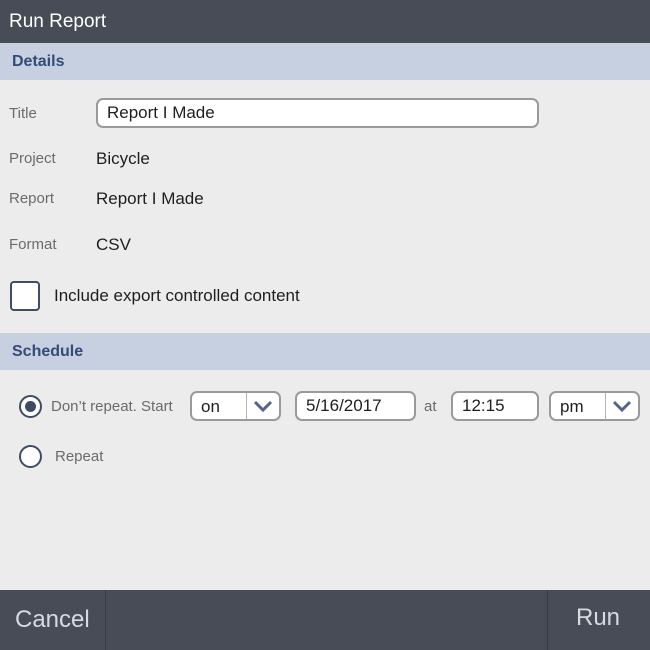 Image resolution: width=650 pixels, height=650 pixels. What do you see at coordinates (25, 296) in the screenshot?
I see `export-controlled-checkbox` at bounding box center [25, 296].